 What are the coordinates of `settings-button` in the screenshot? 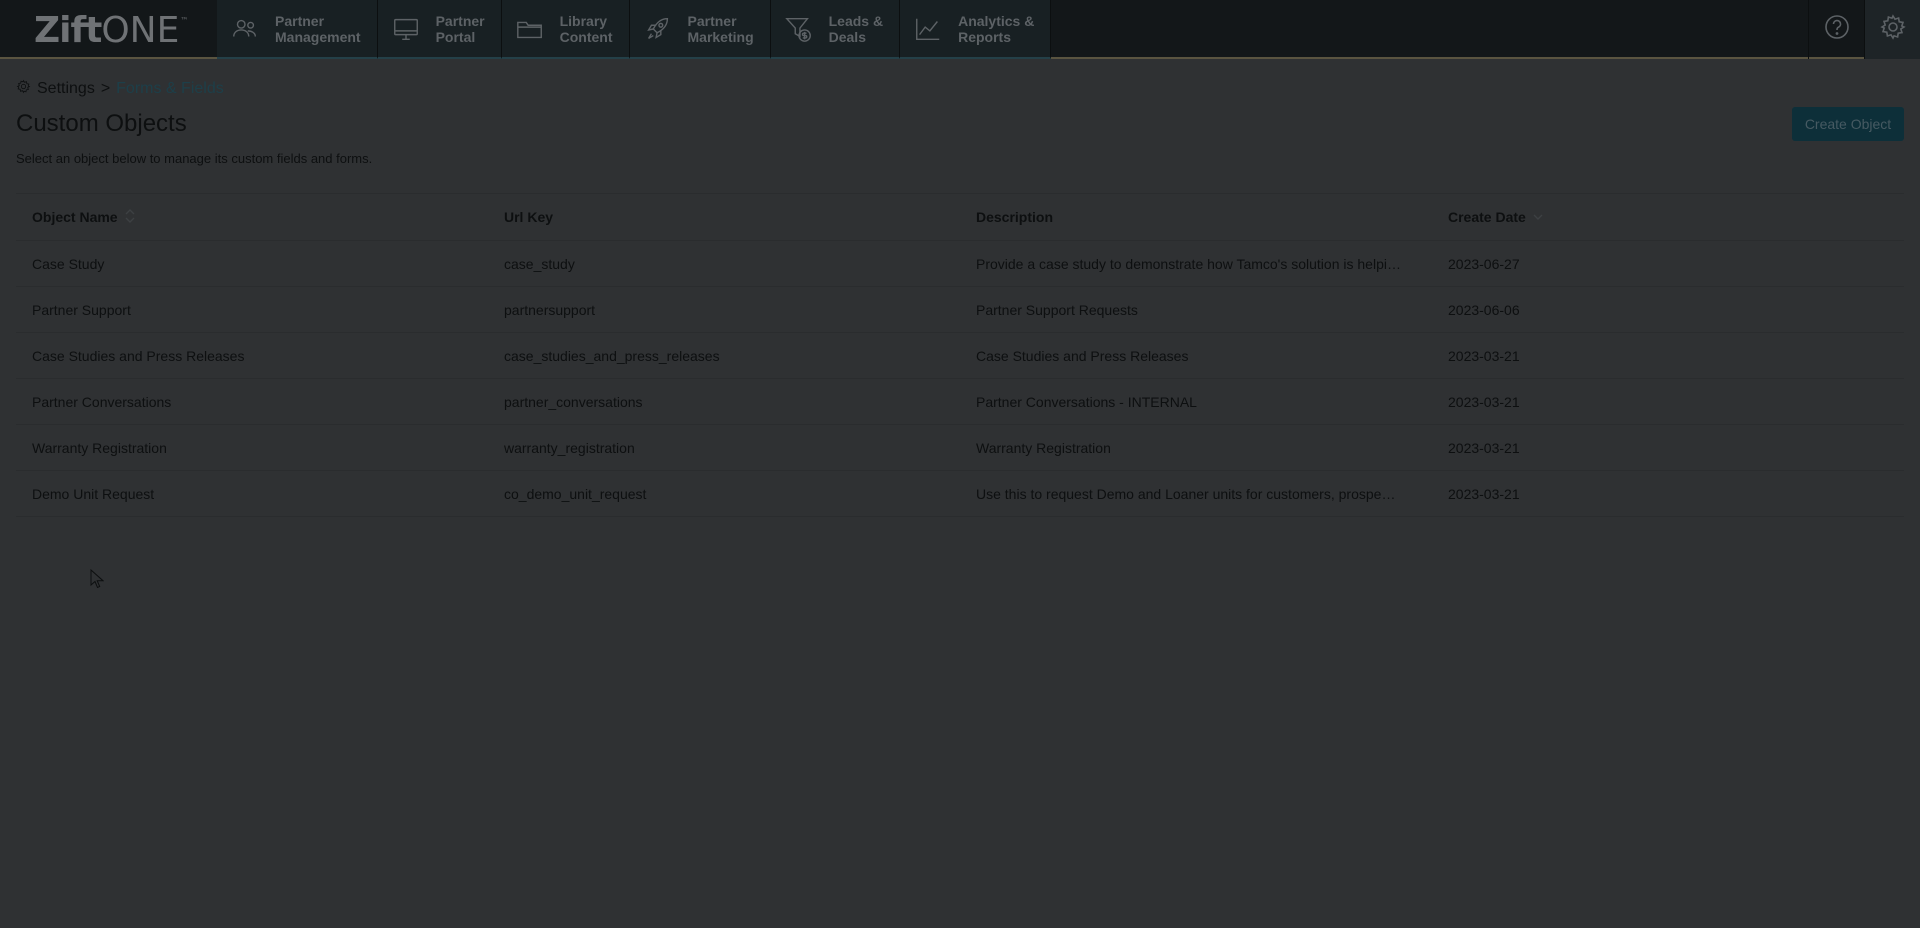 It's located at (1892, 29).